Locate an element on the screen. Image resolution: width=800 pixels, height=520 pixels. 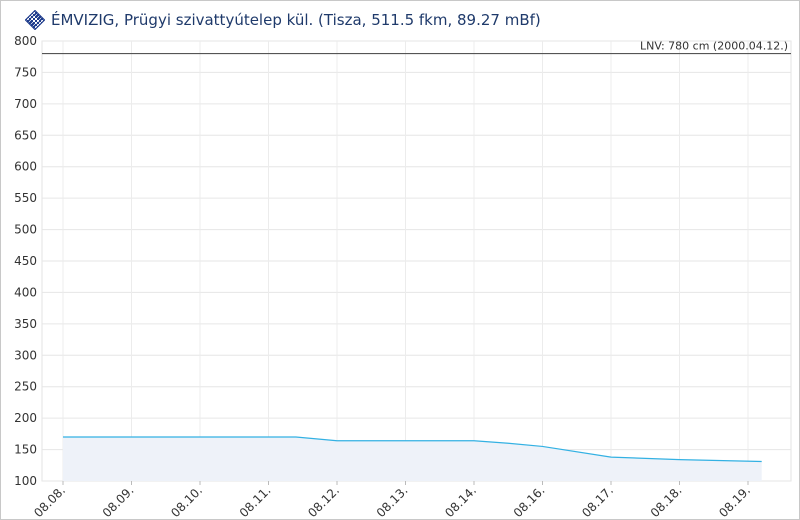
y-tick-label: 600 is located at coordinates (25, 167).